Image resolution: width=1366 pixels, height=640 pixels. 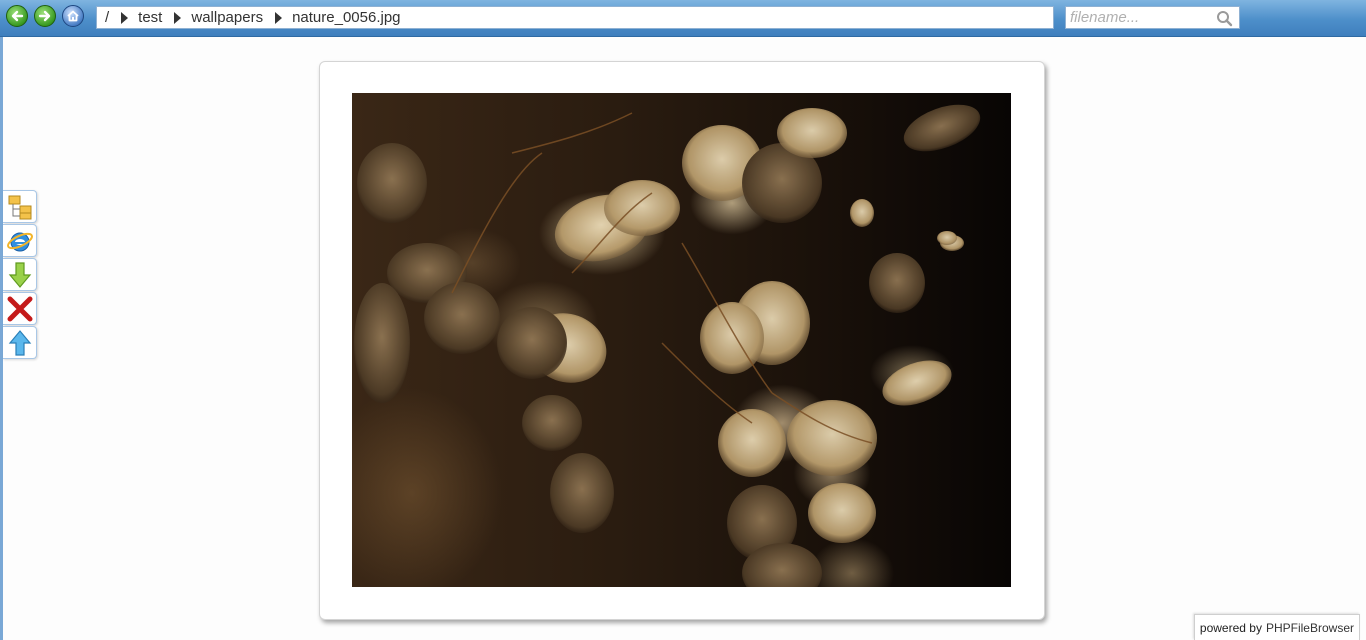 I want to click on forward-button, so click(x=45, y=16).